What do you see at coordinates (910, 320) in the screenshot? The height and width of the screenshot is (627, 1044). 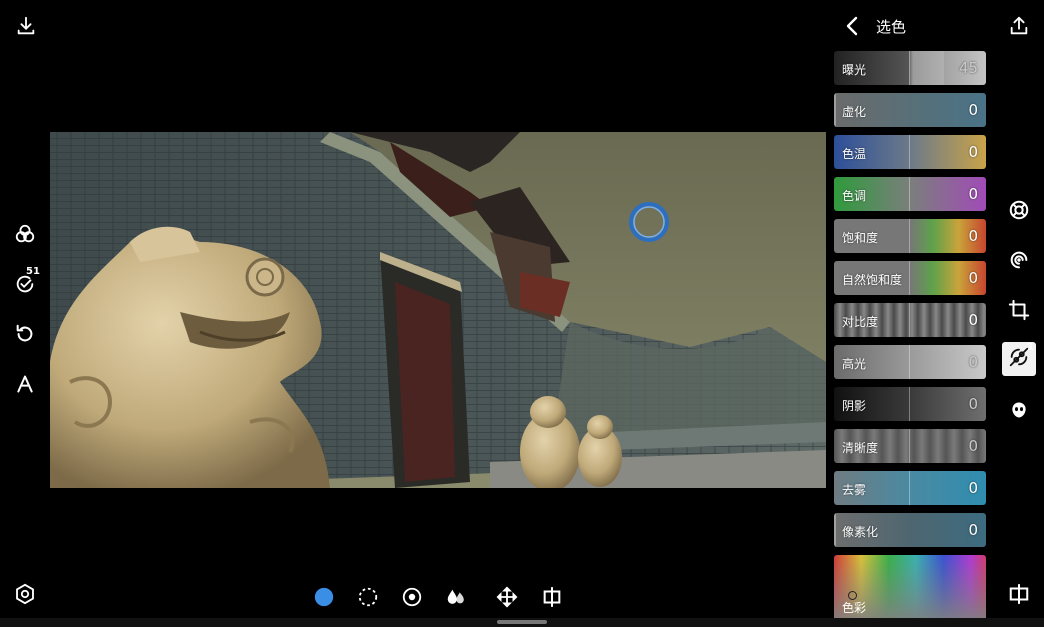 I see `slider-contrast: 对比度 0` at bounding box center [910, 320].